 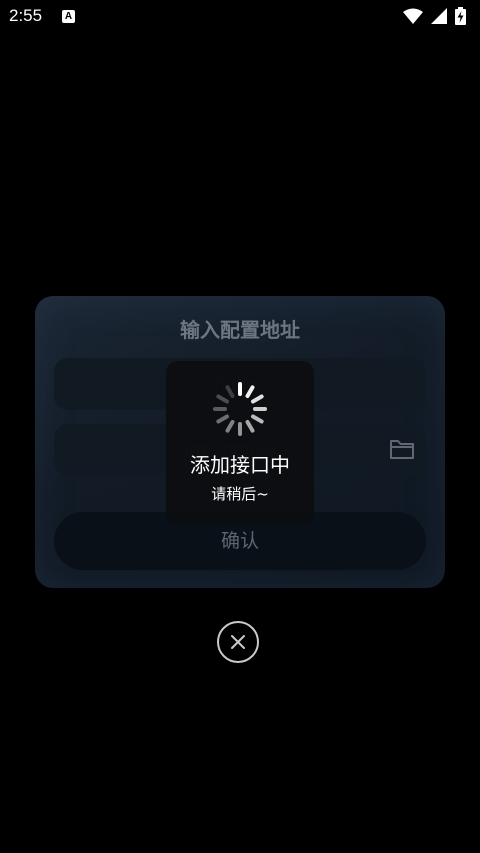 What do you see at coordinates (413, 16) in the screenshot?
I see `wifi-icon` at bounding box center [413, 16].